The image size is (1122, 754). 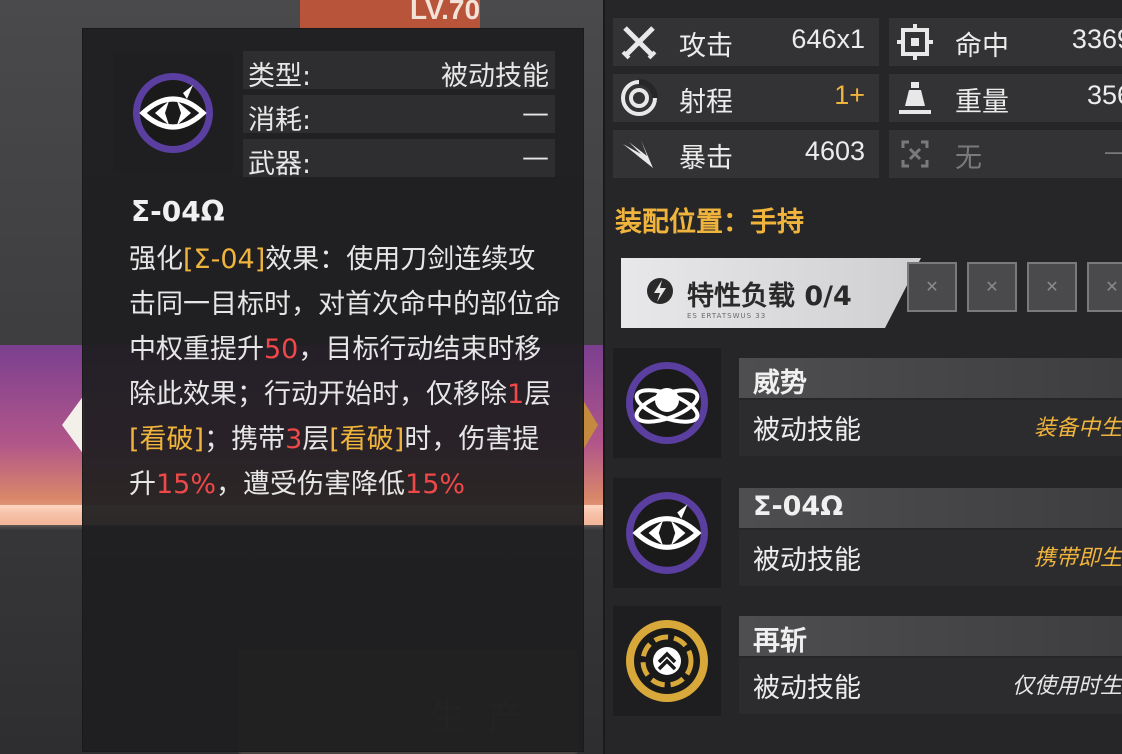 What do you see at coordinates (930, 508) in the screenshot?
I see `skill-name-bar: Σ-04Ω` at bounding box center [930, 508].